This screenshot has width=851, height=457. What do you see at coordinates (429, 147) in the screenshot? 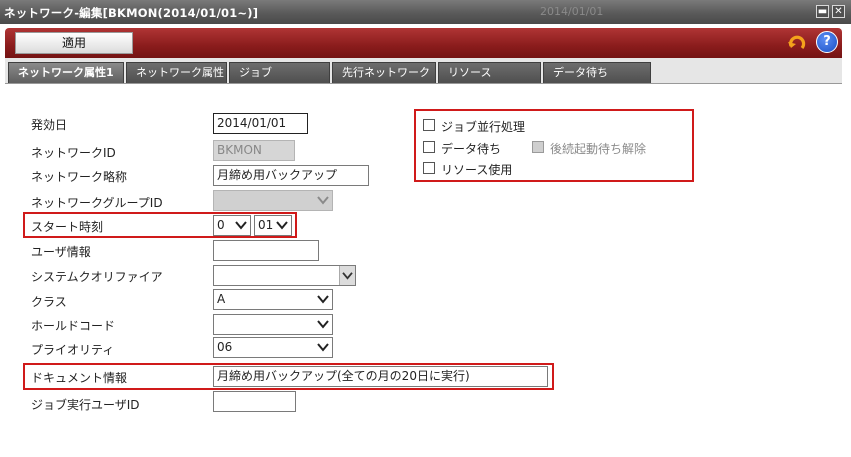
I see `data-wait-checkbox` at bounding box center [429, 147].